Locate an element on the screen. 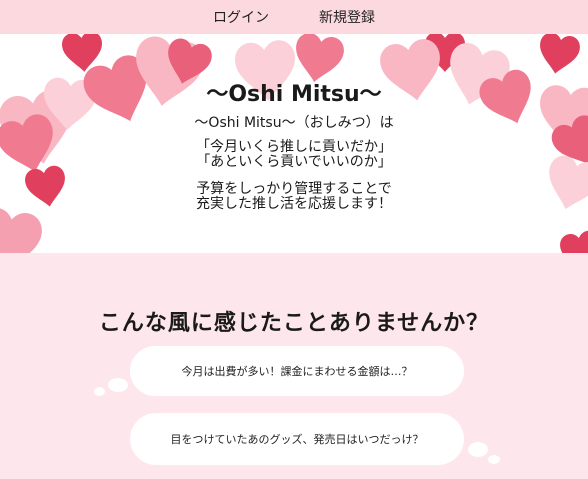  hero-quote-line: 「あといくら貢いでいいのか」 is located at coordinates (294, 162).